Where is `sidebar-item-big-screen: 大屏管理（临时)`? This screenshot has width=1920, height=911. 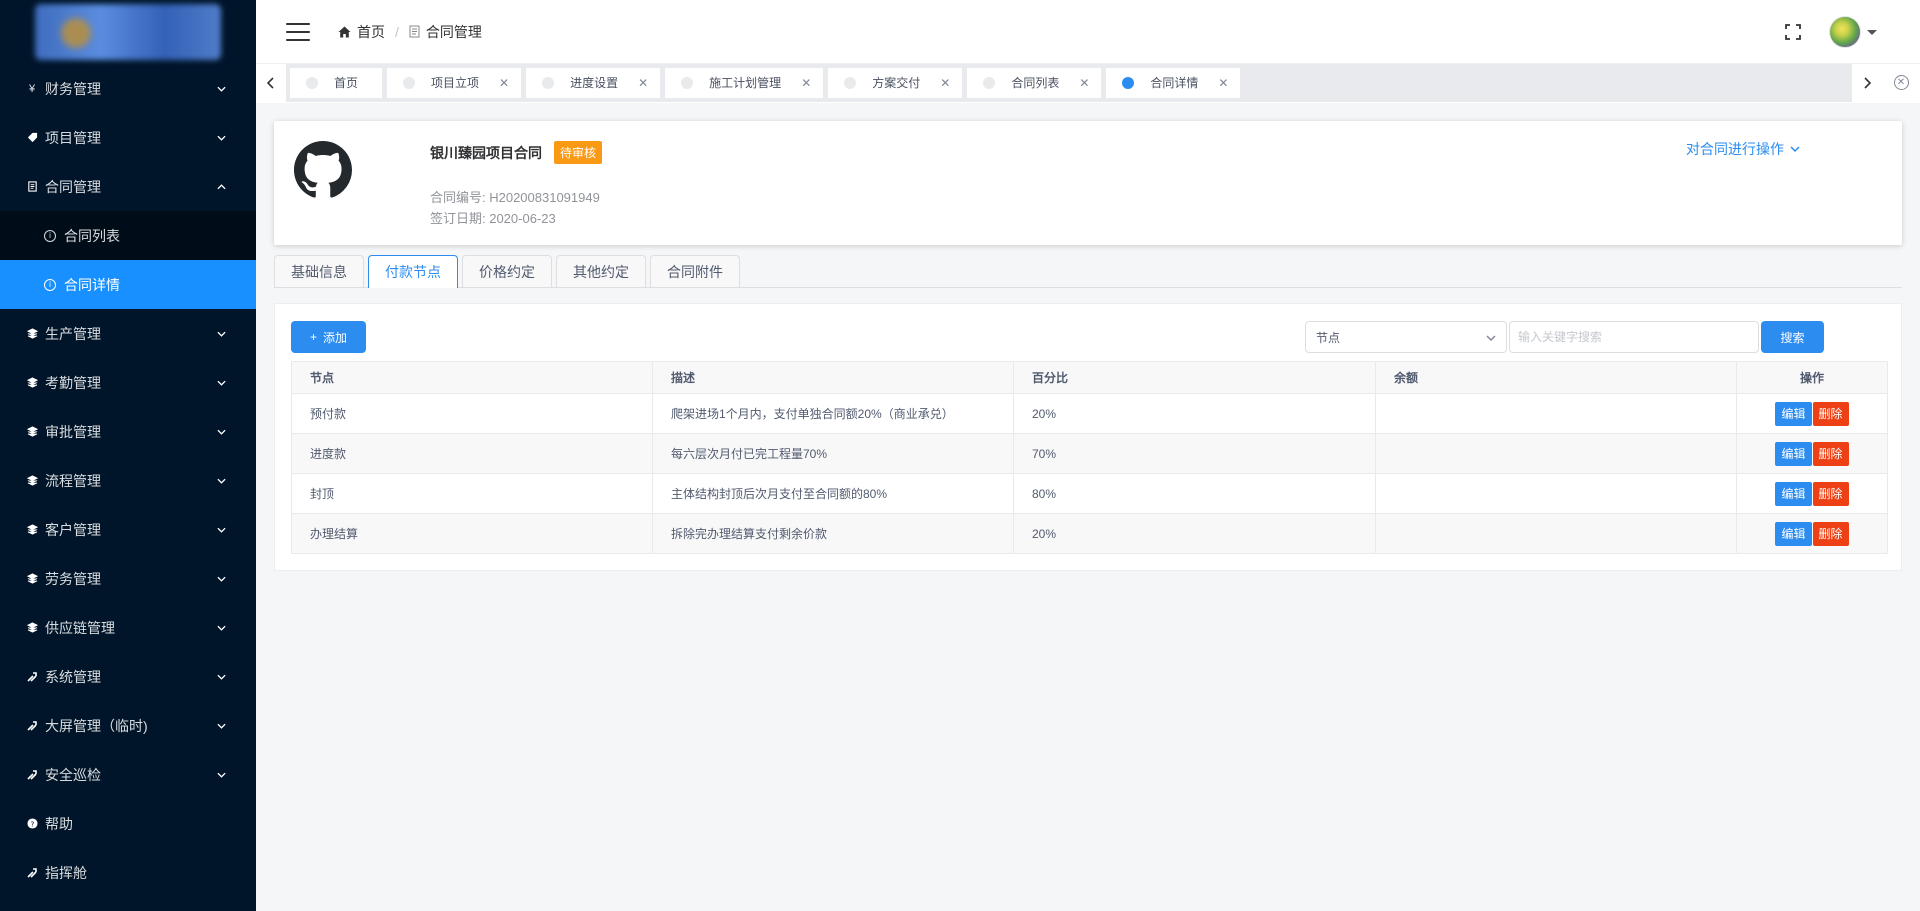 sidebar-item-big-screen: 大屏管理（临时) is located at coordinates (128, 725).